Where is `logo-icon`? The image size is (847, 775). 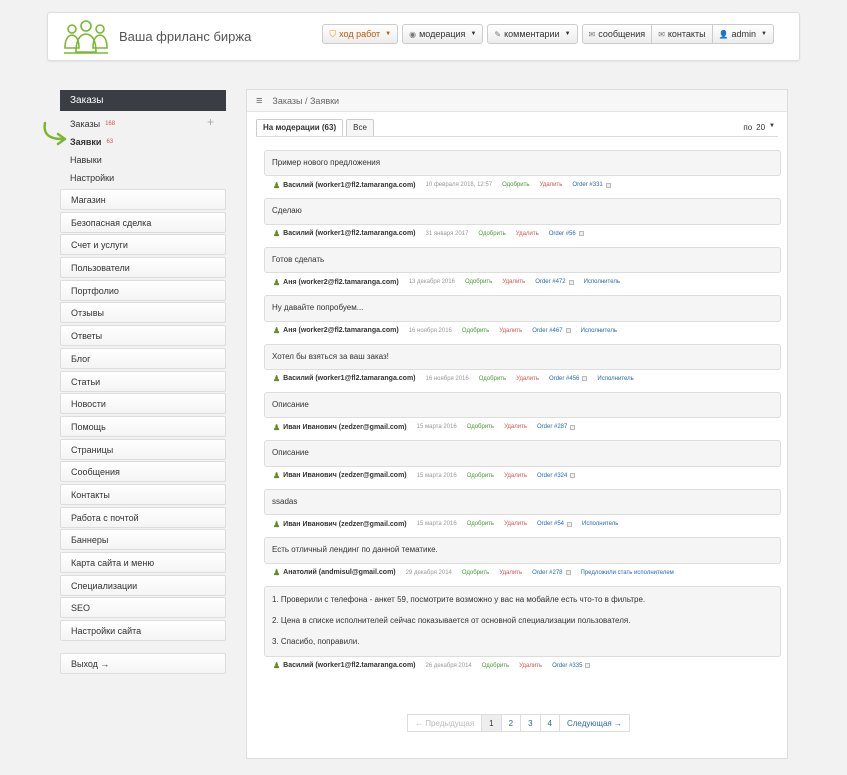
logo-icon is located at coordinates (86, 37).